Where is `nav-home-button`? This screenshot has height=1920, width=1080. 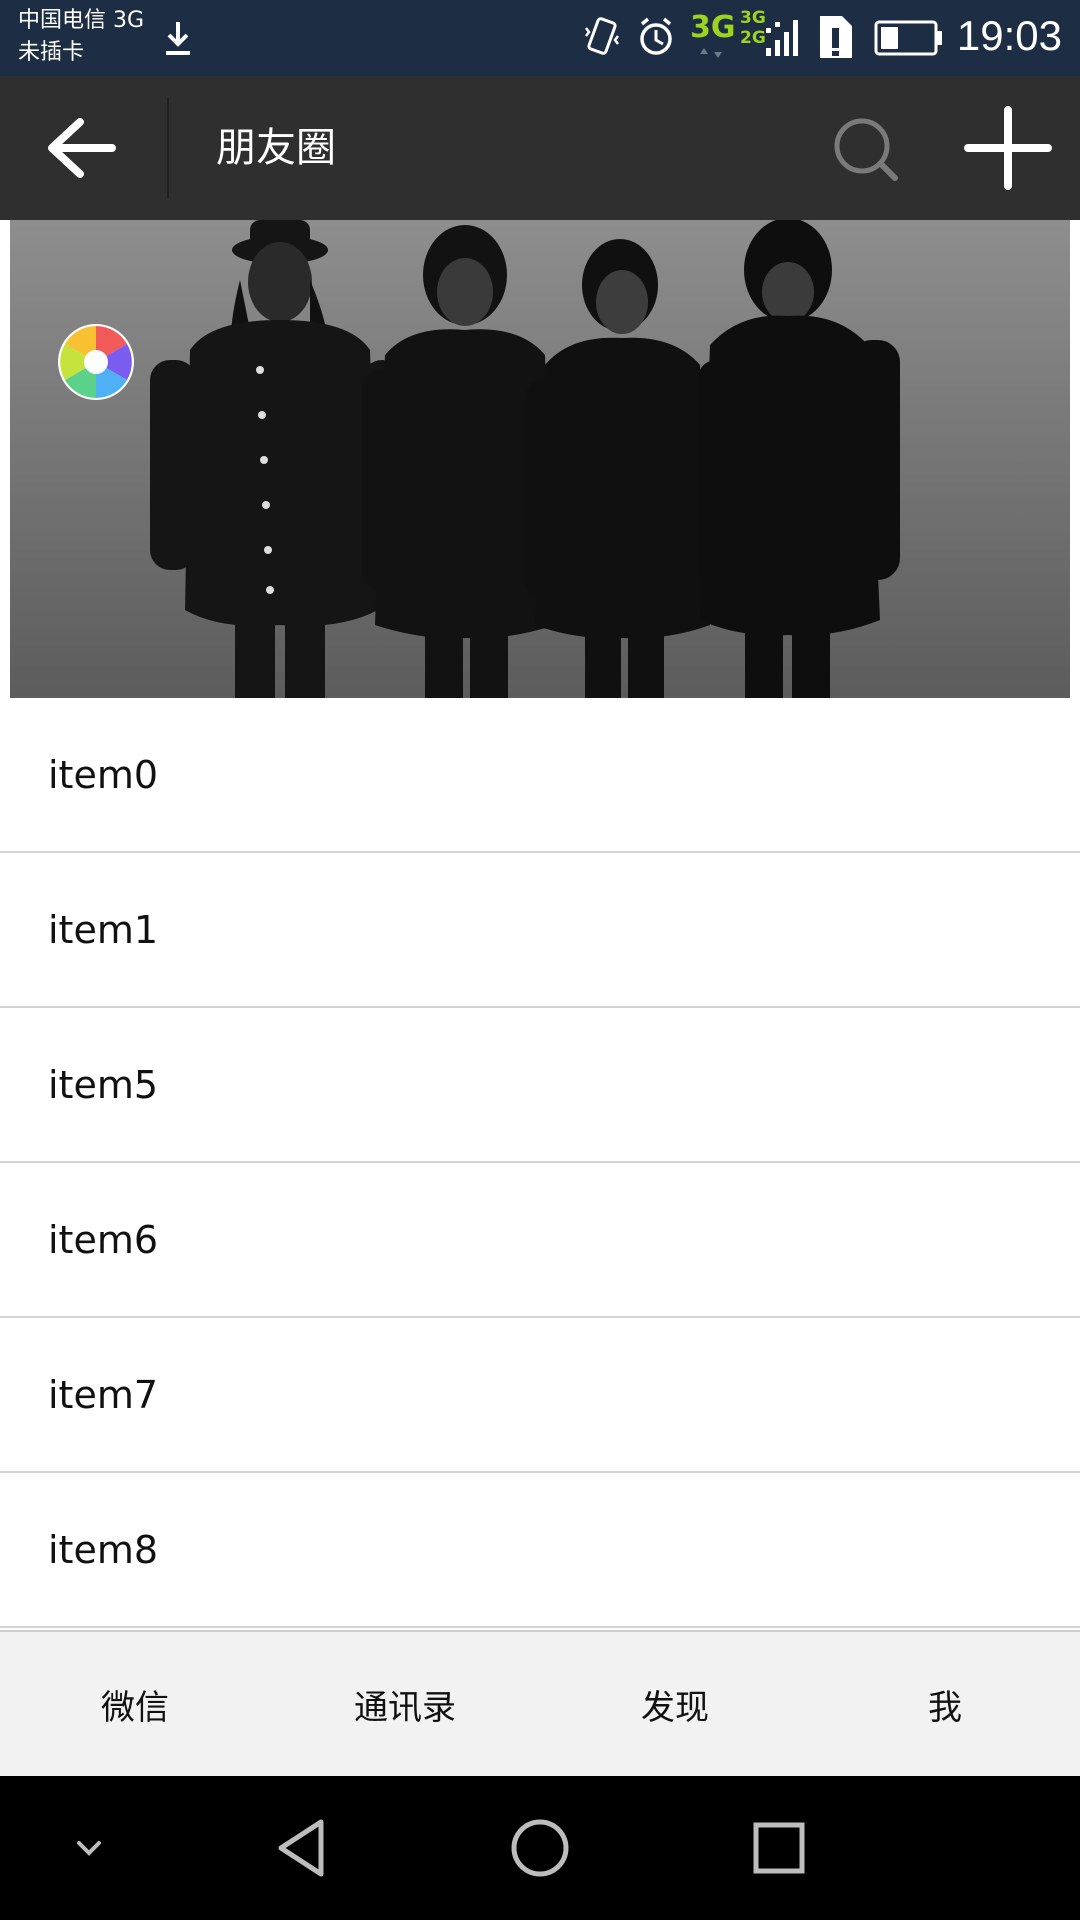 nav-home-button is located at coordinates (540, 1848).